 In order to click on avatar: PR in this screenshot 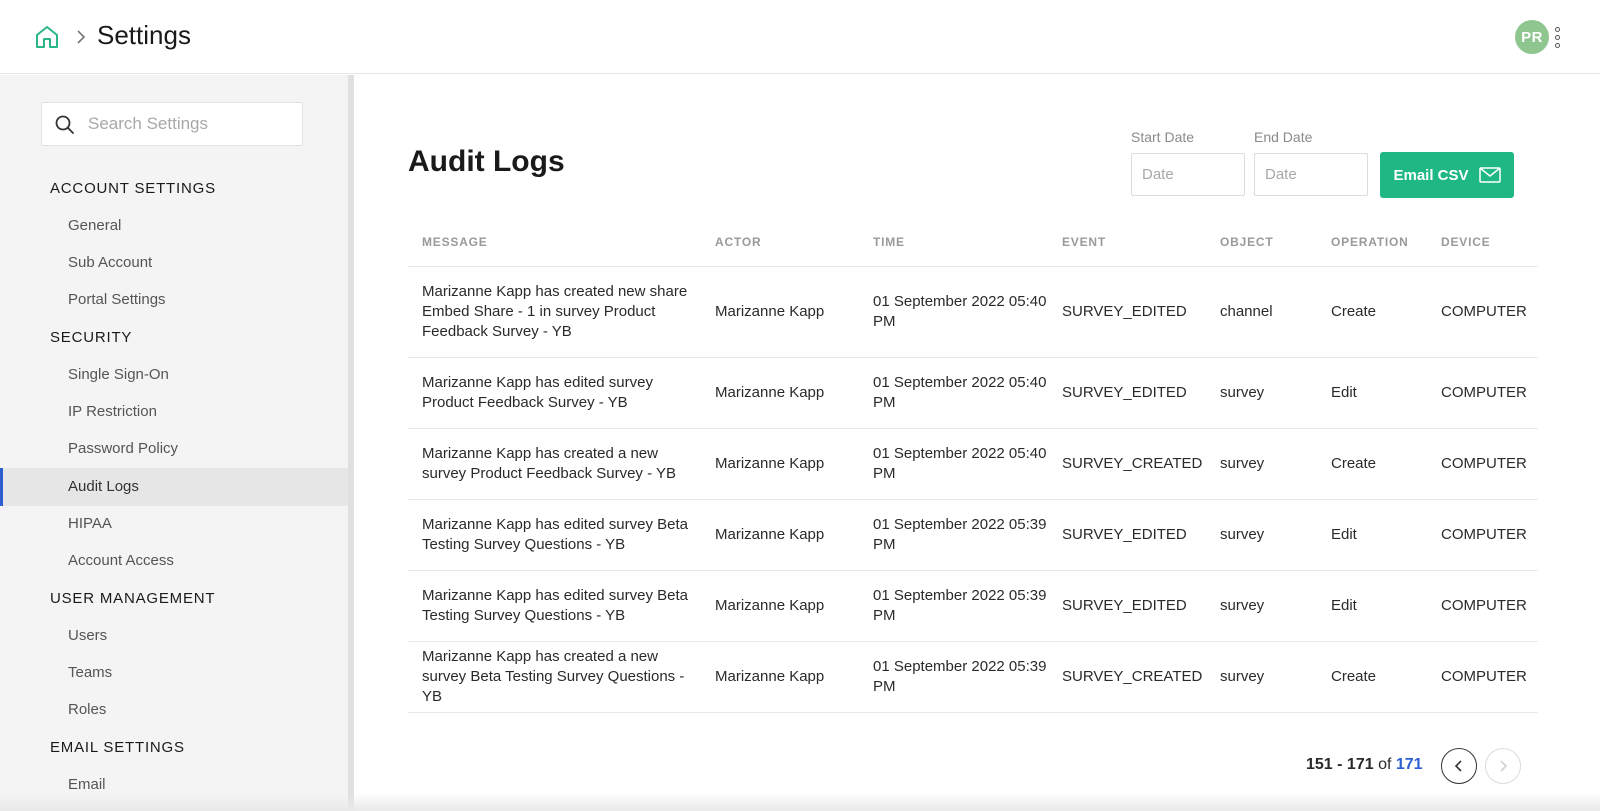, I will do `click(1532, 37)`.